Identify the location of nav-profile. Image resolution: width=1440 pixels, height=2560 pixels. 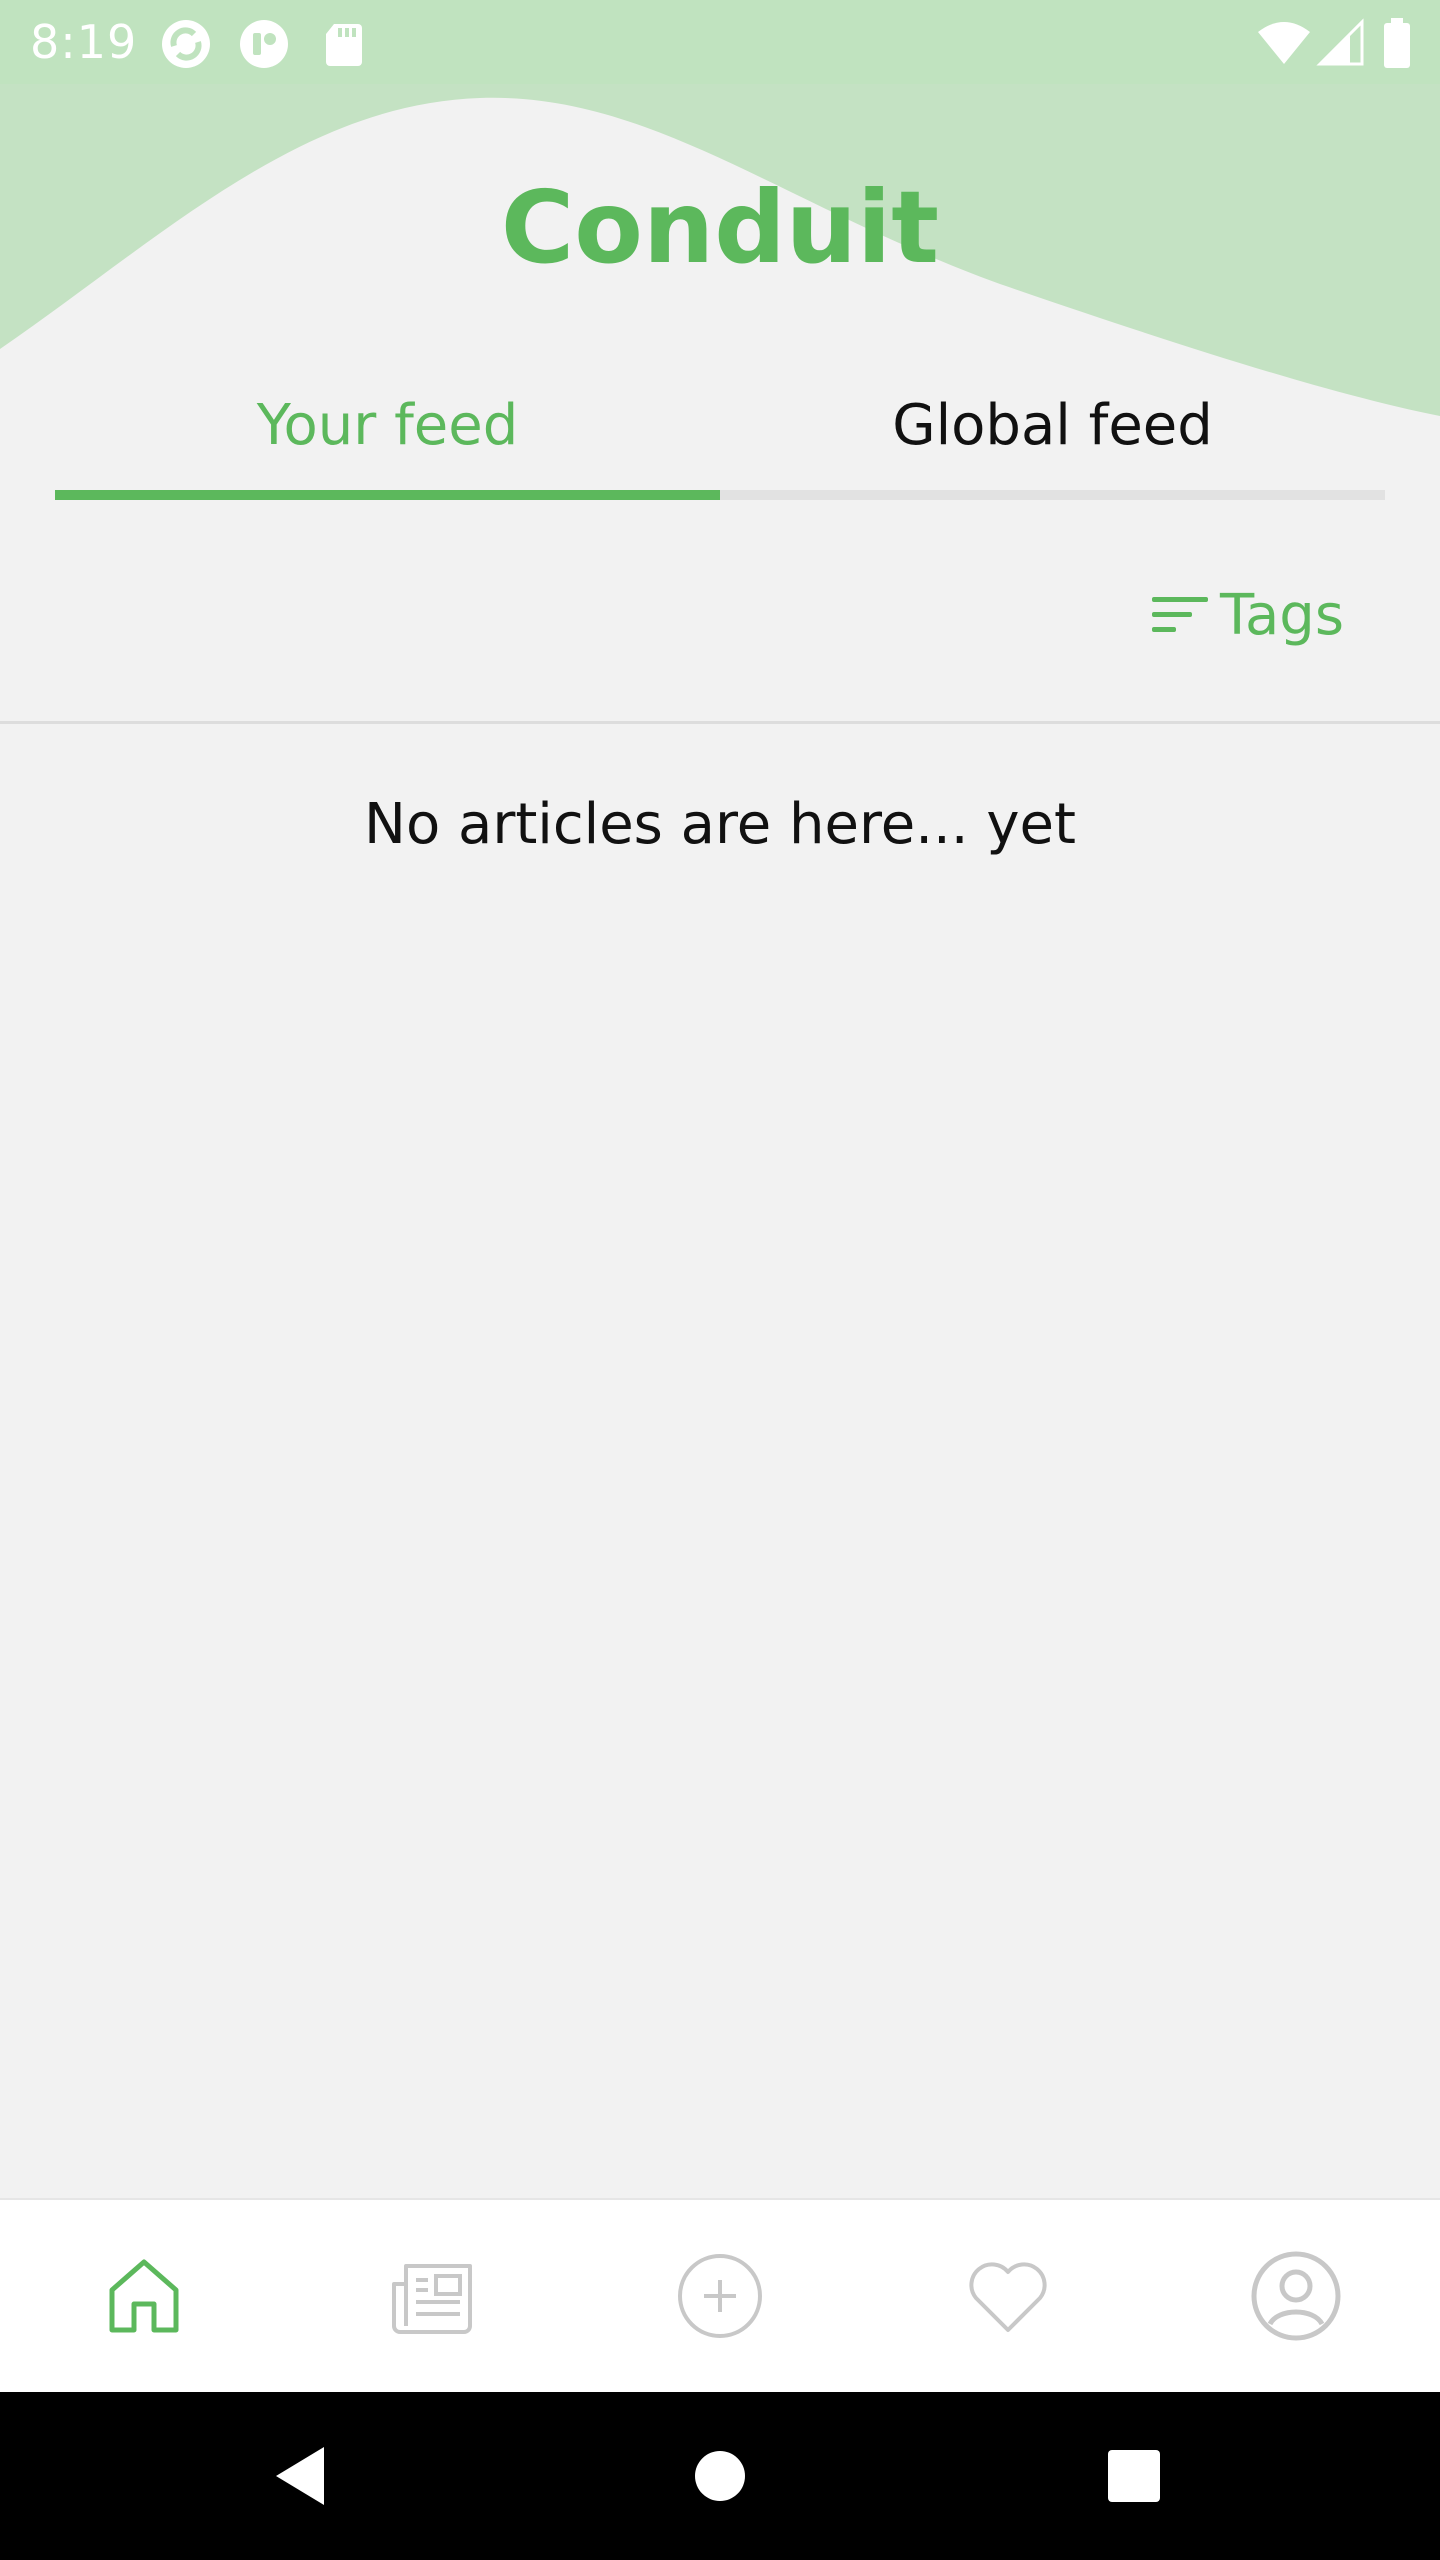
(1296, 2296).